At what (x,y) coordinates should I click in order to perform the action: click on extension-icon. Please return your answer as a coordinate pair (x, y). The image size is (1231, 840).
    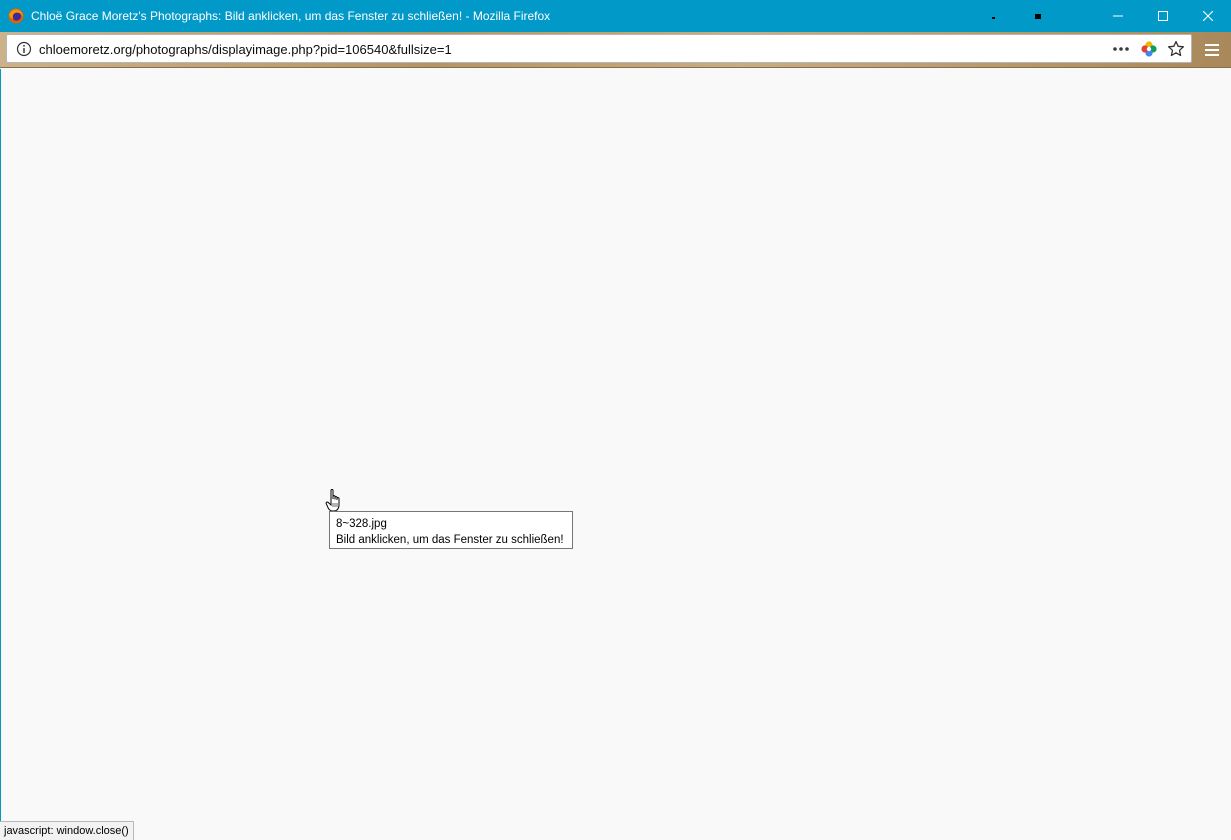
    Looking at the image, I should click on (1149, 49).